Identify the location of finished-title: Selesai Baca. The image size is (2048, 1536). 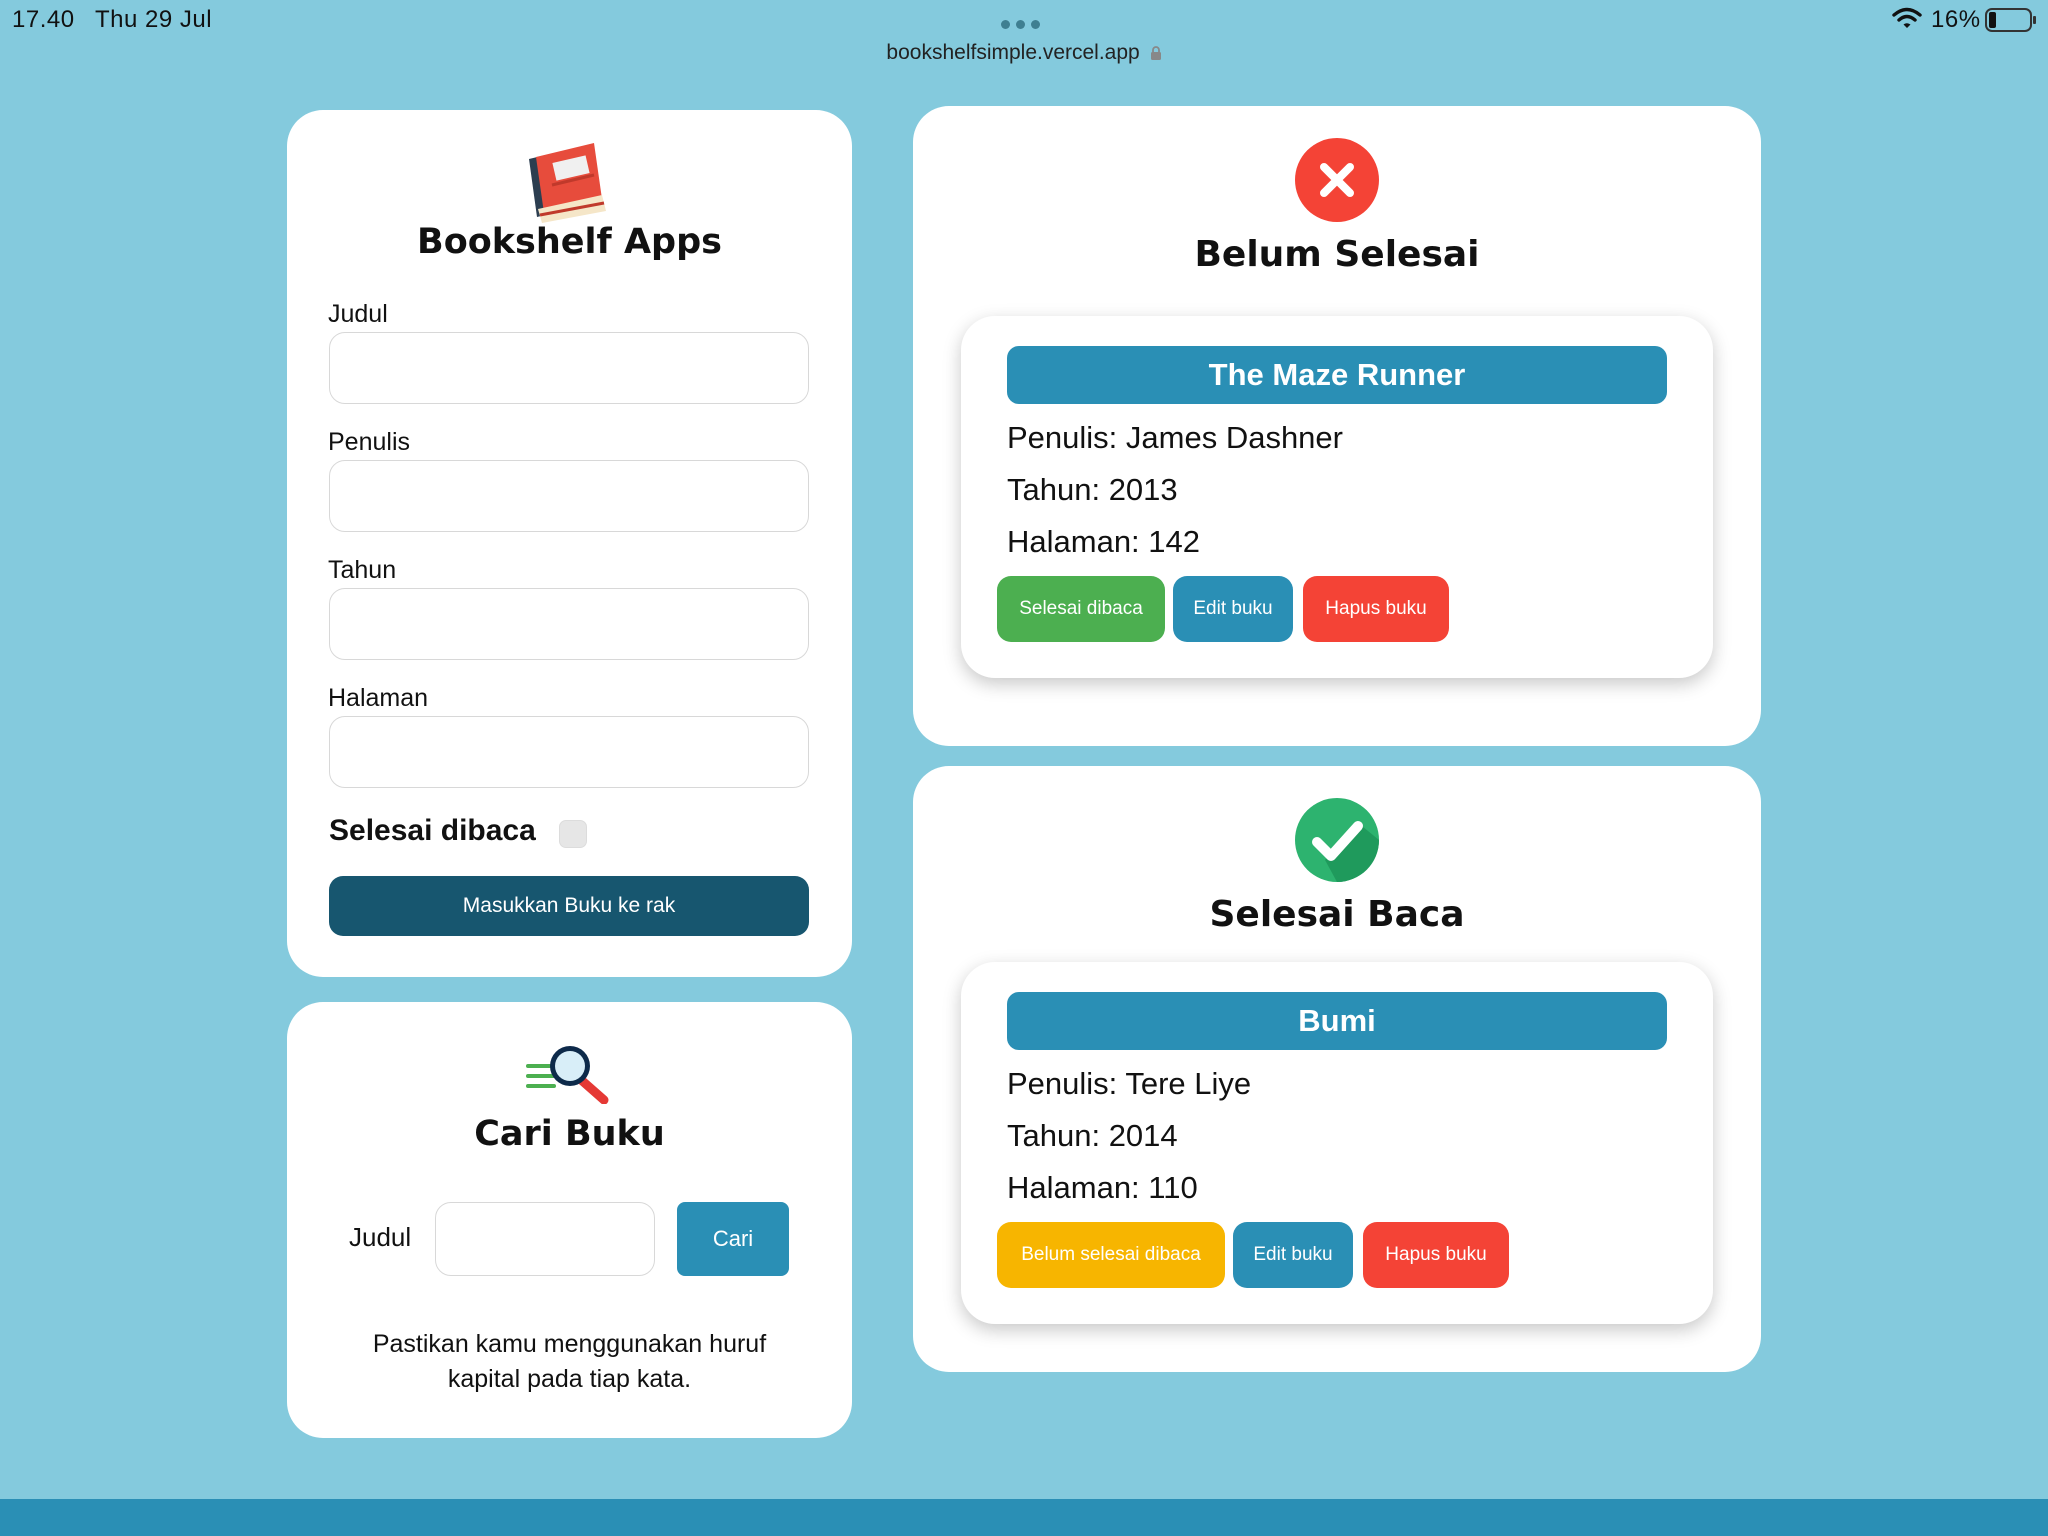
(1337, 914).